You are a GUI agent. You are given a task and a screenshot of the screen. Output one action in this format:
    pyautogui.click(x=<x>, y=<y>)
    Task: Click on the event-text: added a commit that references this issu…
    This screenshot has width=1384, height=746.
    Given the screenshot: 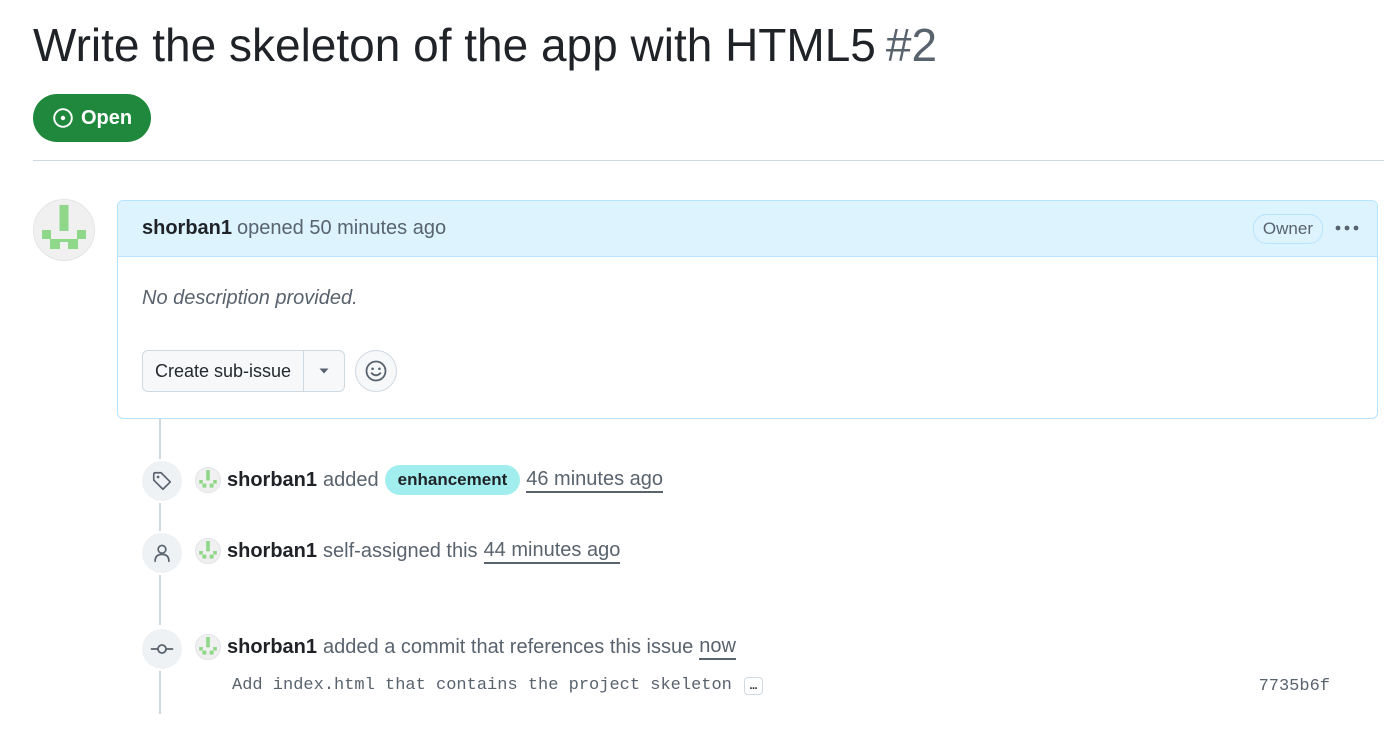 What is the action you would take?
    pyautogui.click(x=508, y=646)
    